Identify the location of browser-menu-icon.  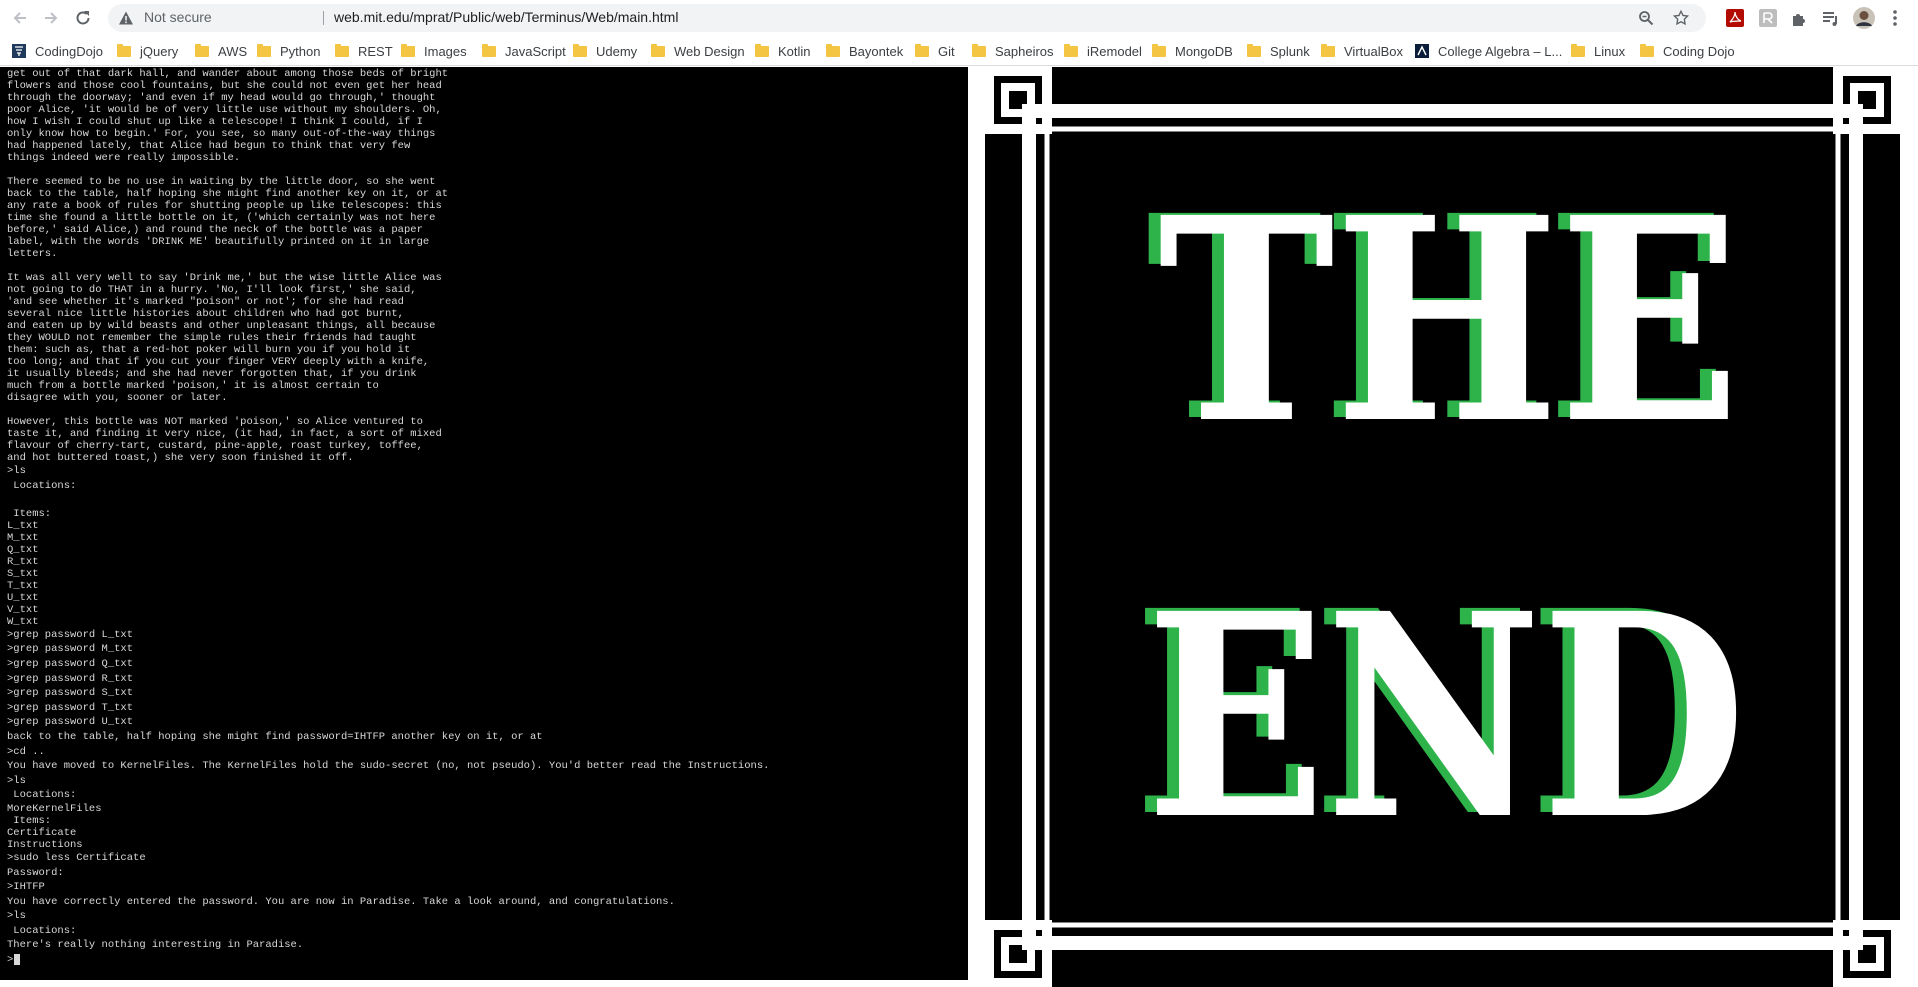
(1895, 18).